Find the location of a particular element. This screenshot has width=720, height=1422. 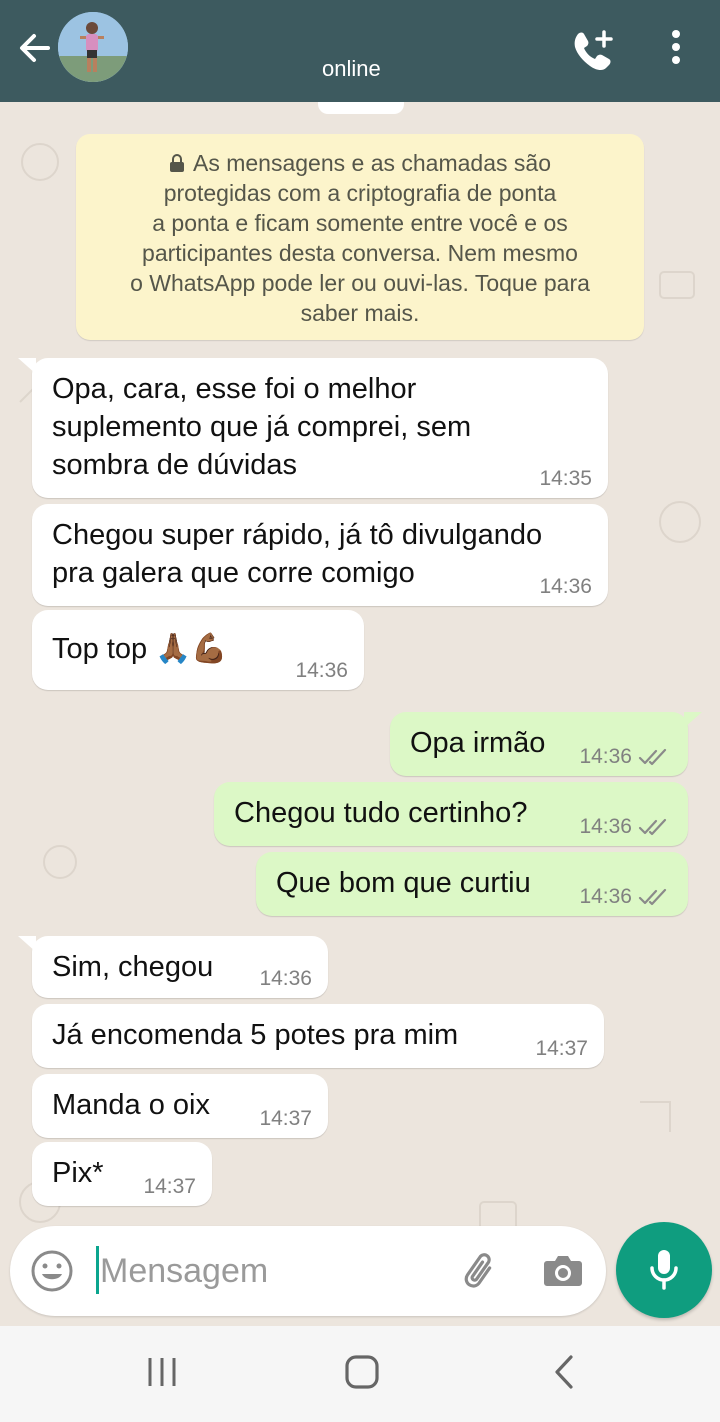

more-vert-icon is located at coordinates (676, 48).